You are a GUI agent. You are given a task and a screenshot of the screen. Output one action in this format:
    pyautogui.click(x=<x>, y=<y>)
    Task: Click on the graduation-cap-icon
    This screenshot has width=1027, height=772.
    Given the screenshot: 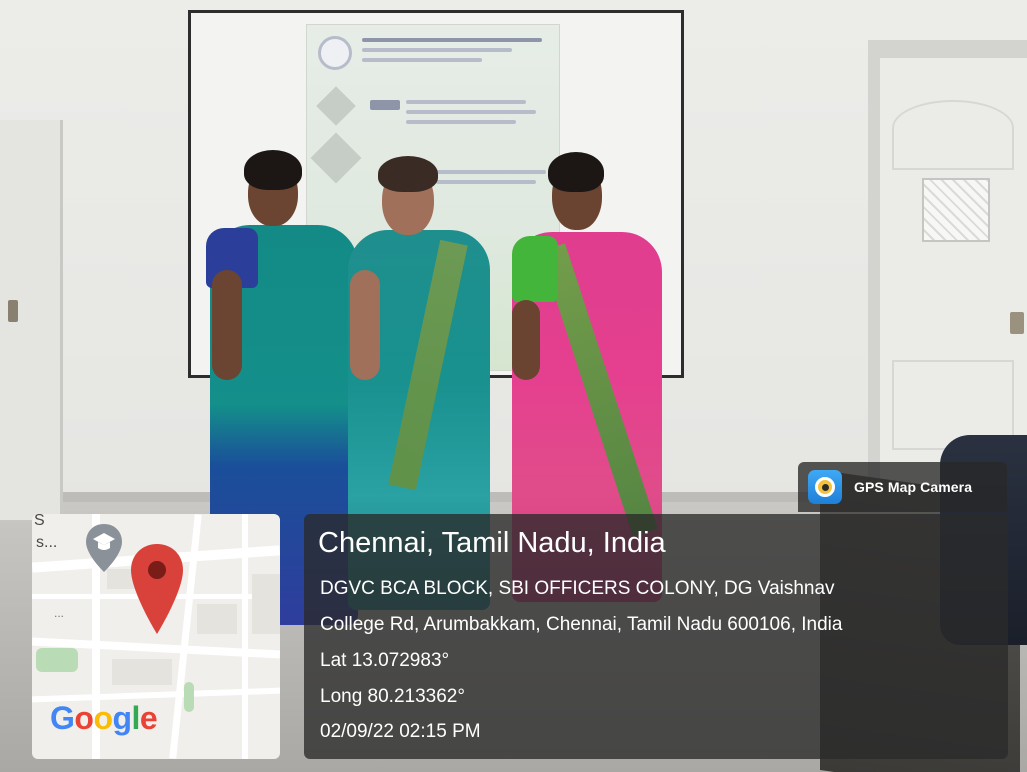 What is the action you would take?
    pyautogui.click(x=104, y=548)
    